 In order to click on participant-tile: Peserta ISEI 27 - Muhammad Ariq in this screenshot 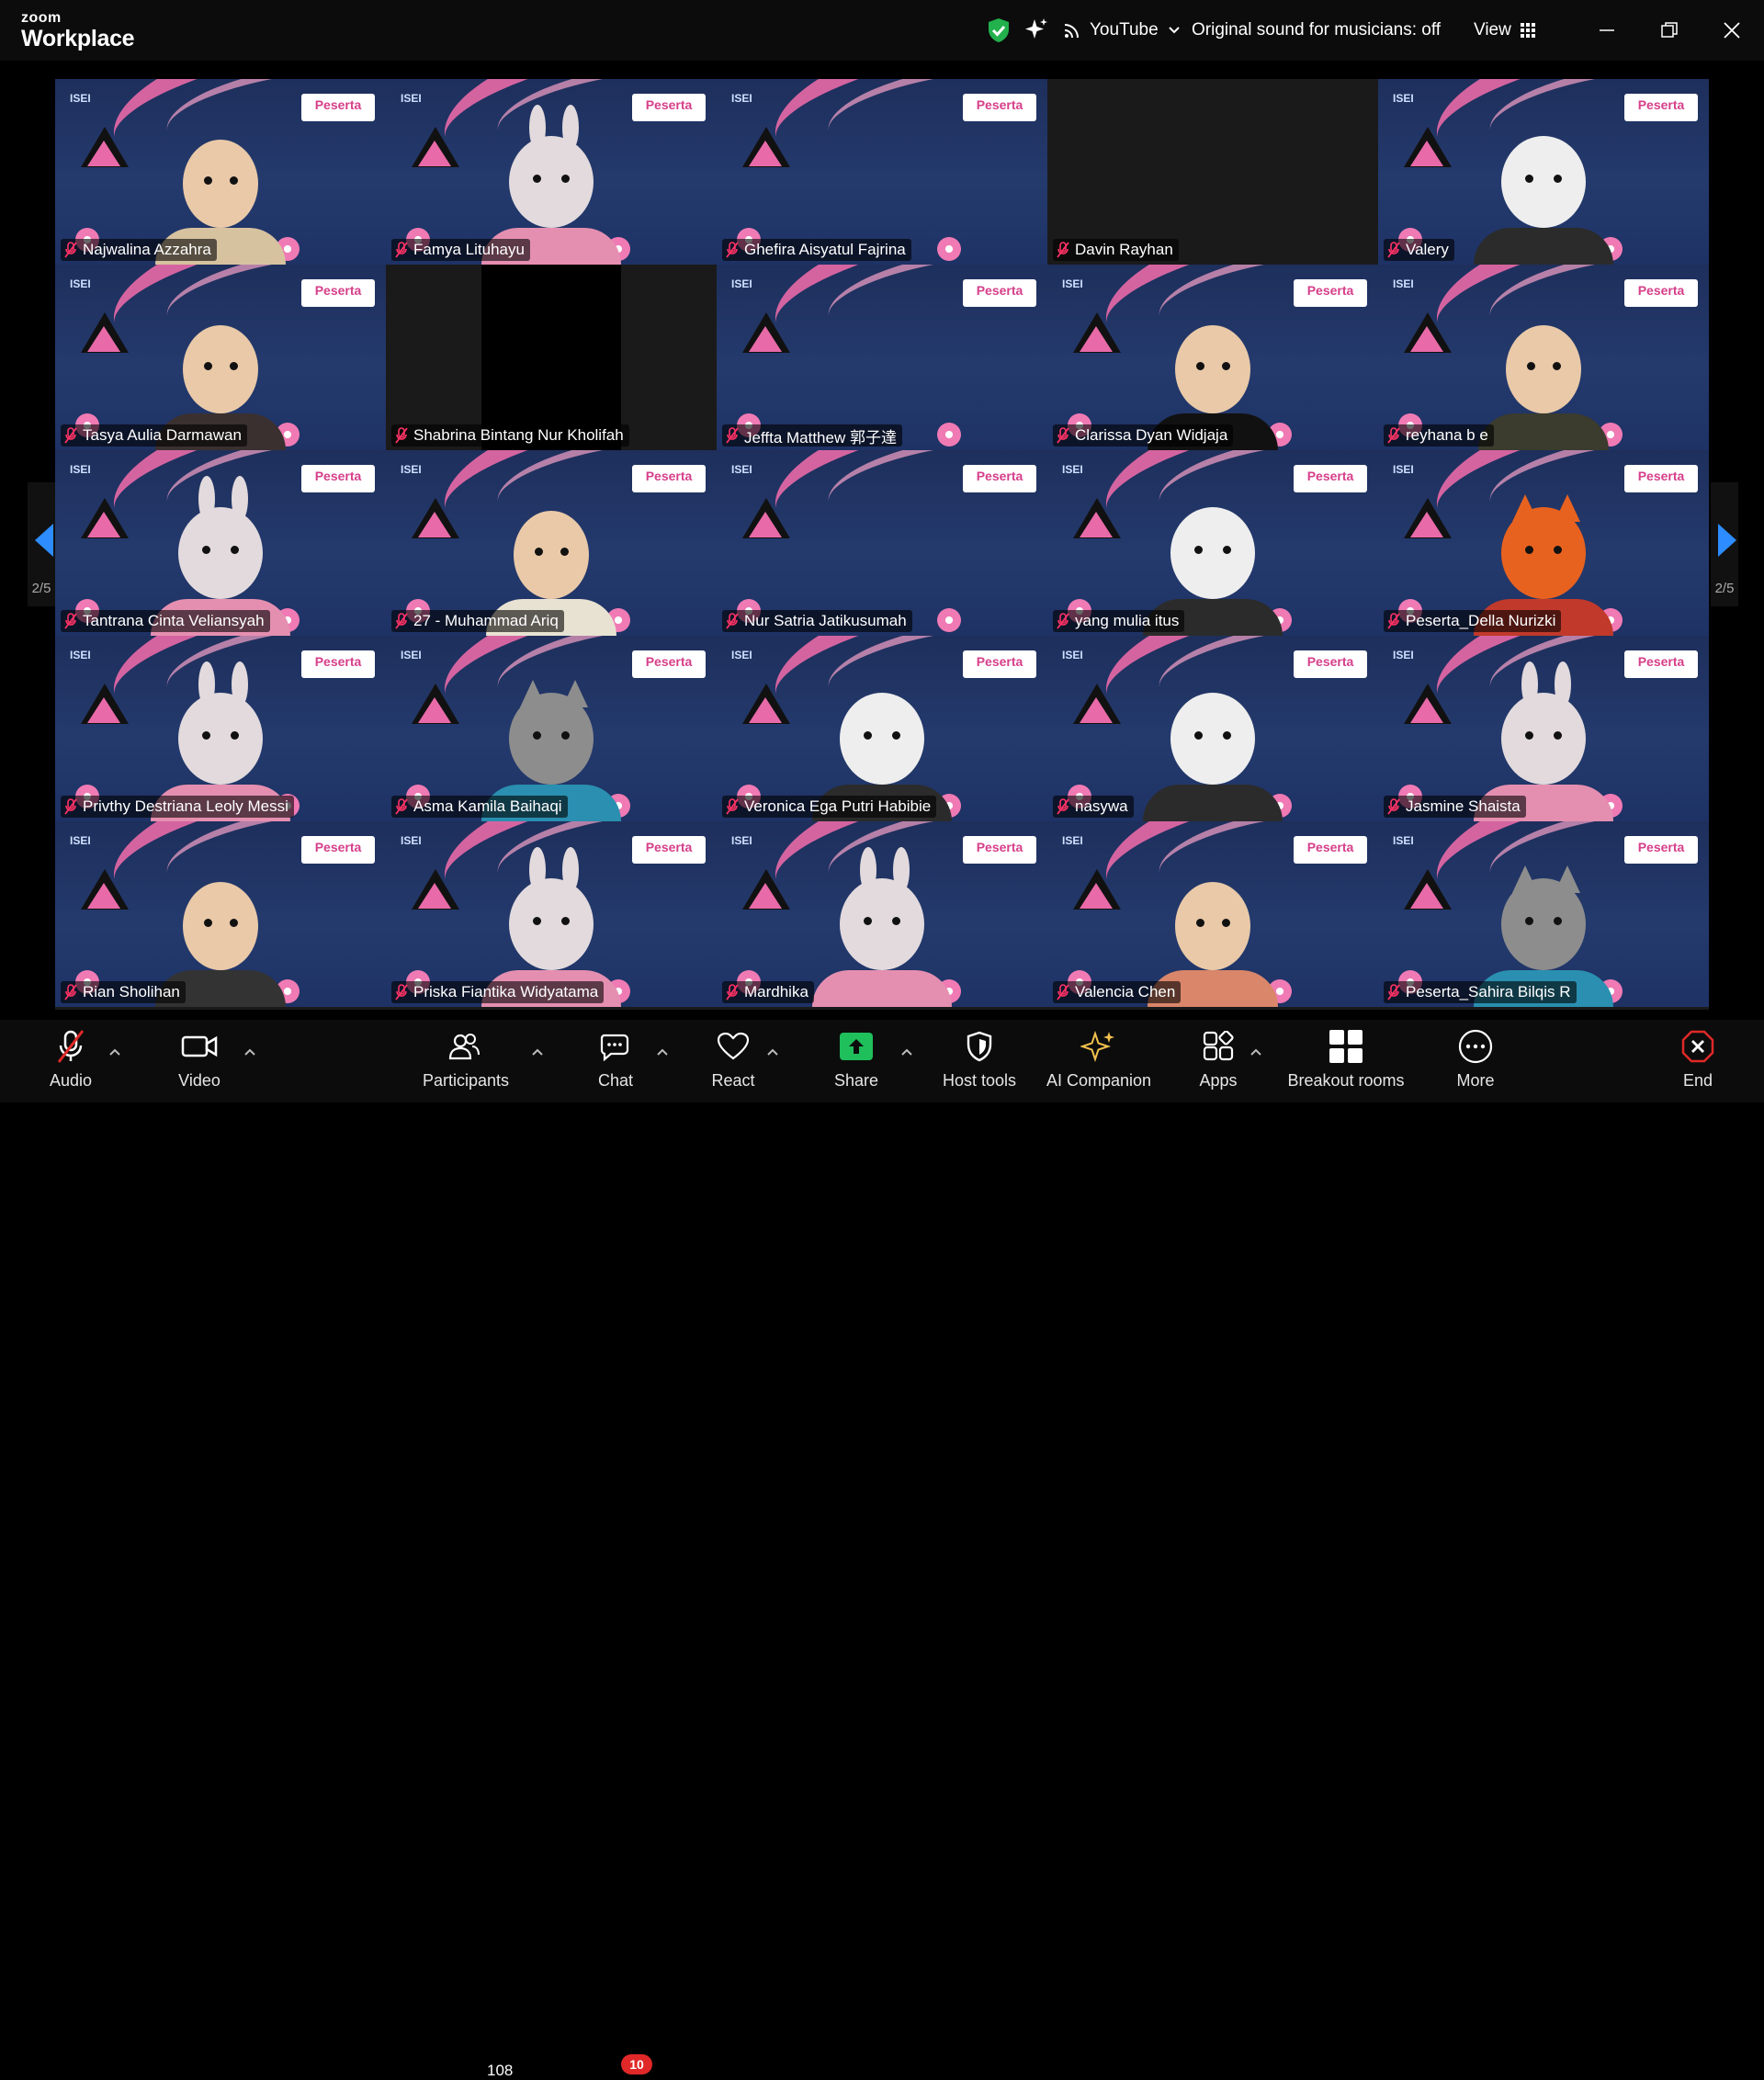, I will do `click(551, 543)`.